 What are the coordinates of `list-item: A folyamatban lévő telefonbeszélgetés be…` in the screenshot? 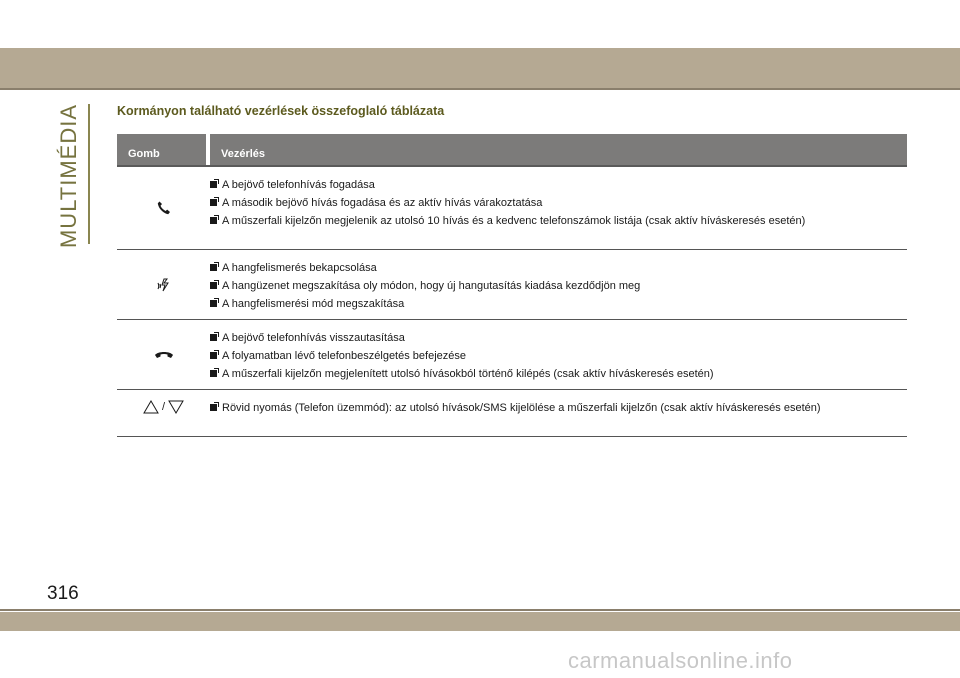 It's located at (558, 356).